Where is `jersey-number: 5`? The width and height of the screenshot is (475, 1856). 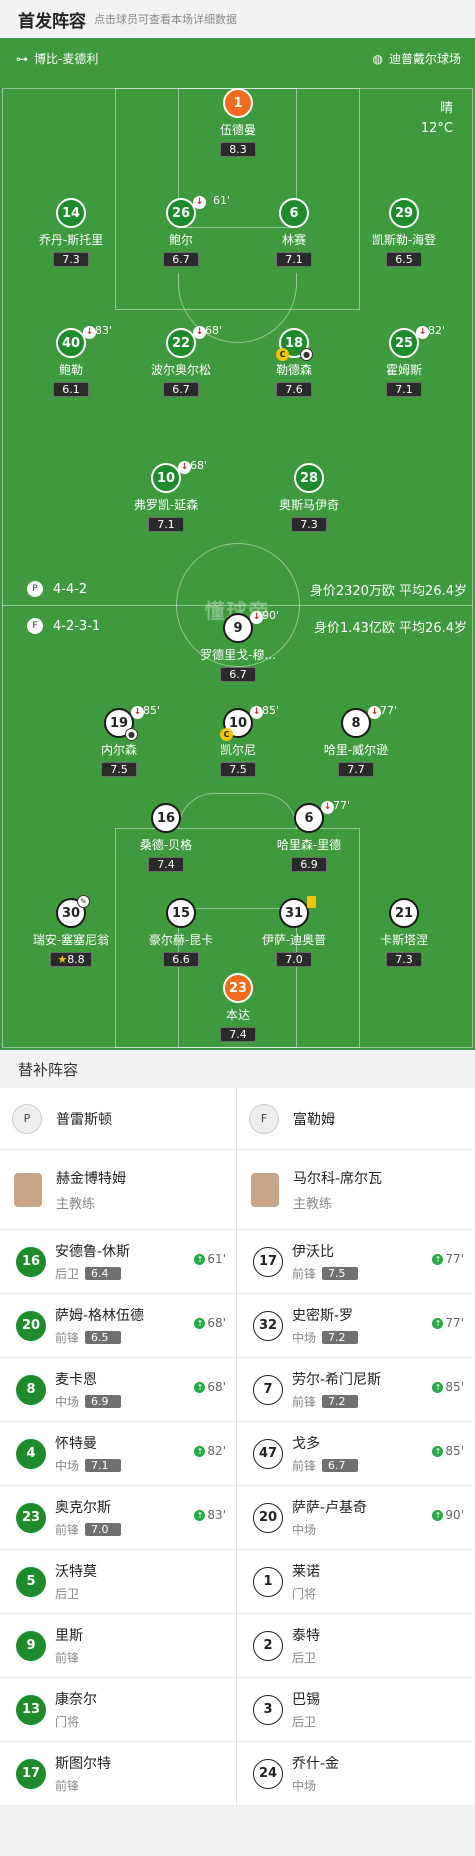 jersey-number: 5 is located at coordinates (31, 1581).